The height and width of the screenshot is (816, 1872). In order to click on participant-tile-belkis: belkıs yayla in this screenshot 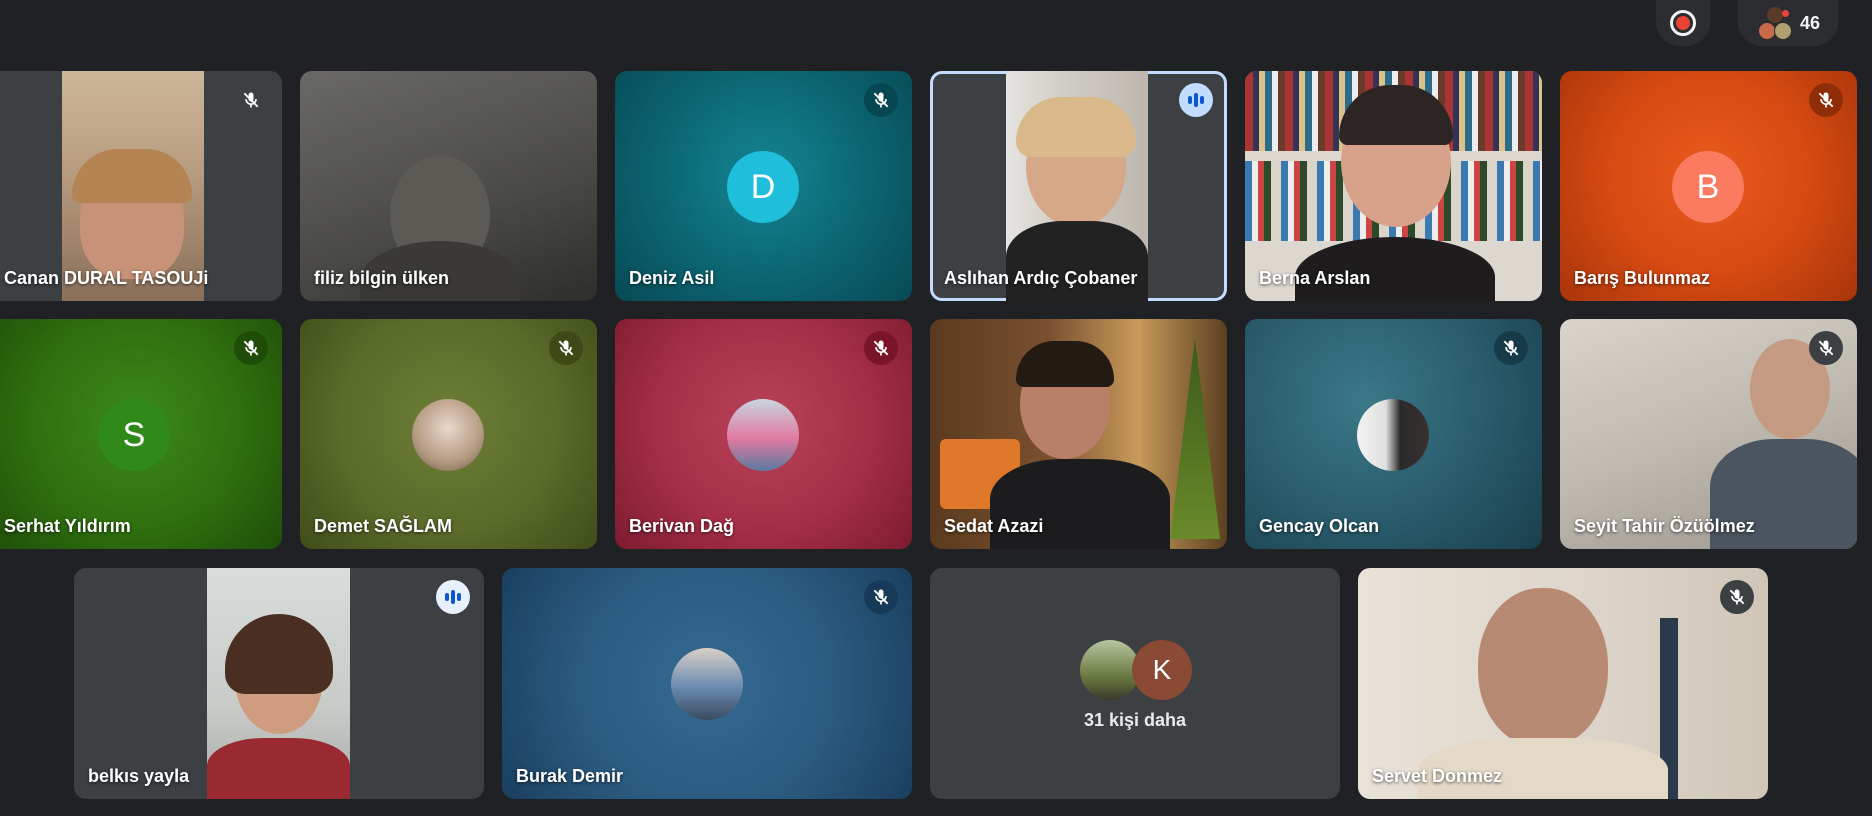, I will do `click(279, 683)`.